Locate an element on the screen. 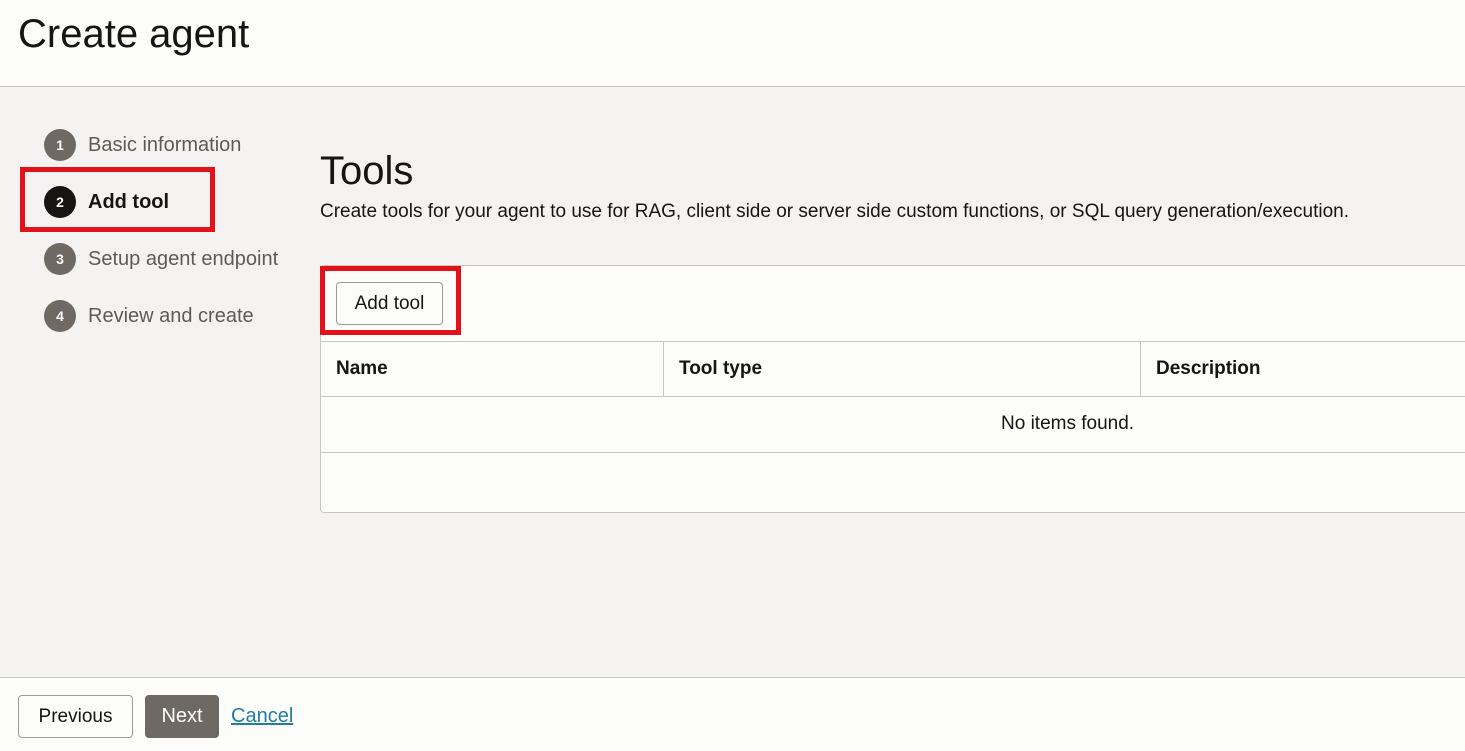  column-header-name: Name is located at coordinates (492, 369).